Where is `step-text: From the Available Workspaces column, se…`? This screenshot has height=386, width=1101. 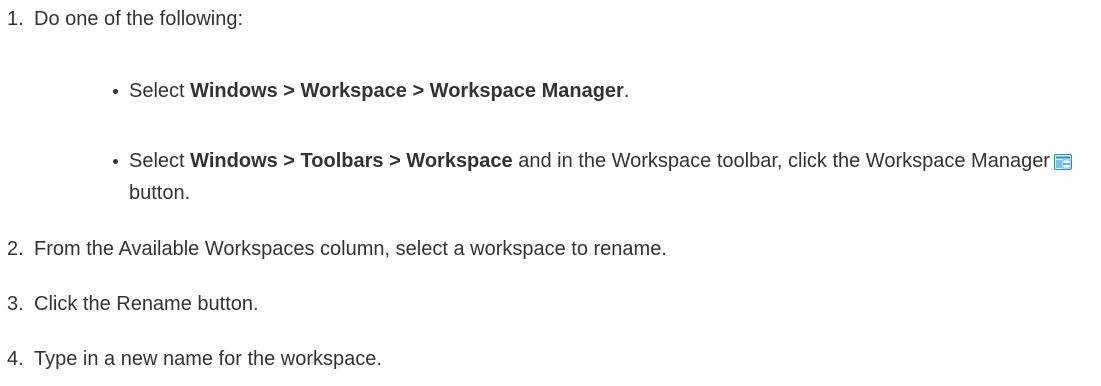
step-text: From the Available Workspaces column, se… is located at coordinates (350, 249).